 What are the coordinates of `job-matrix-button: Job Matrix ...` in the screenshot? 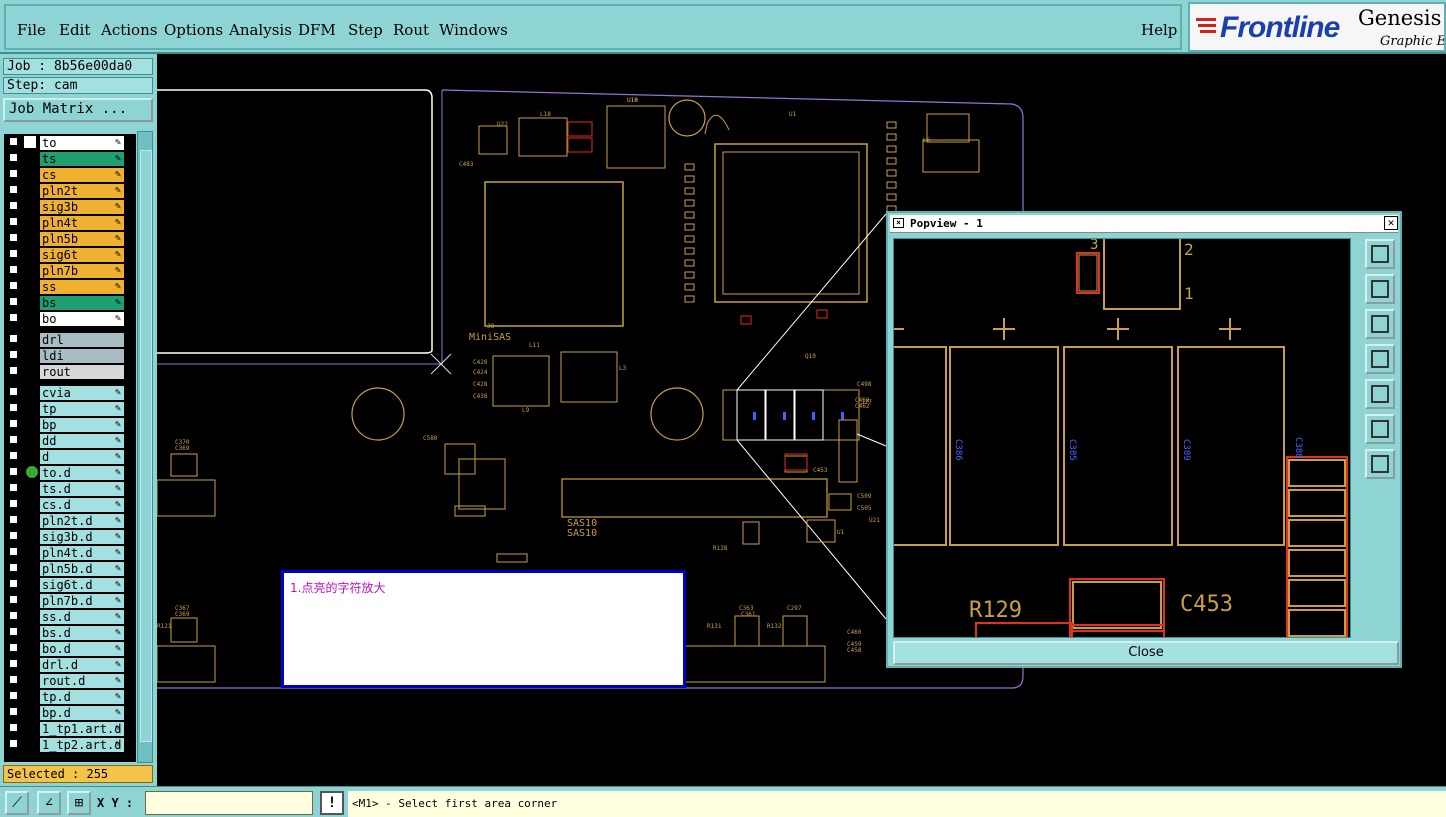 It's located at (78, 110).